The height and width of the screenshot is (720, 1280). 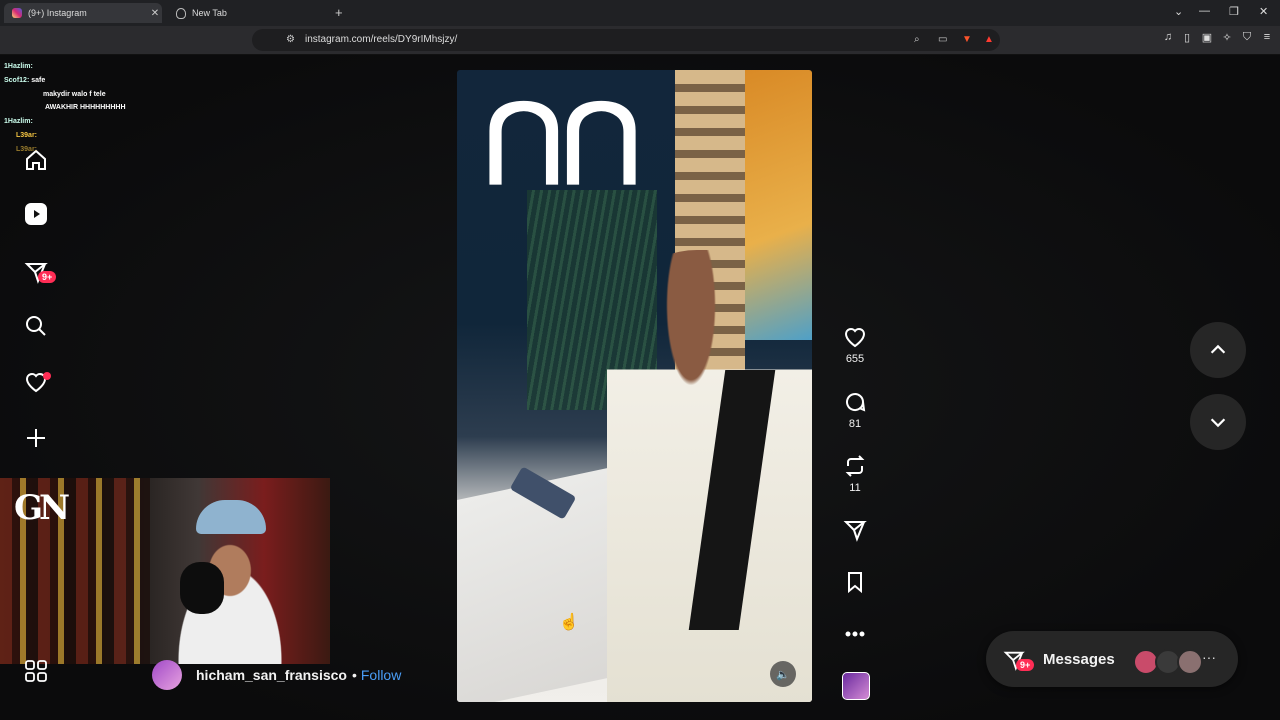 I want to click on site-settings-icon: ⚙, so click(x=290, y=39).